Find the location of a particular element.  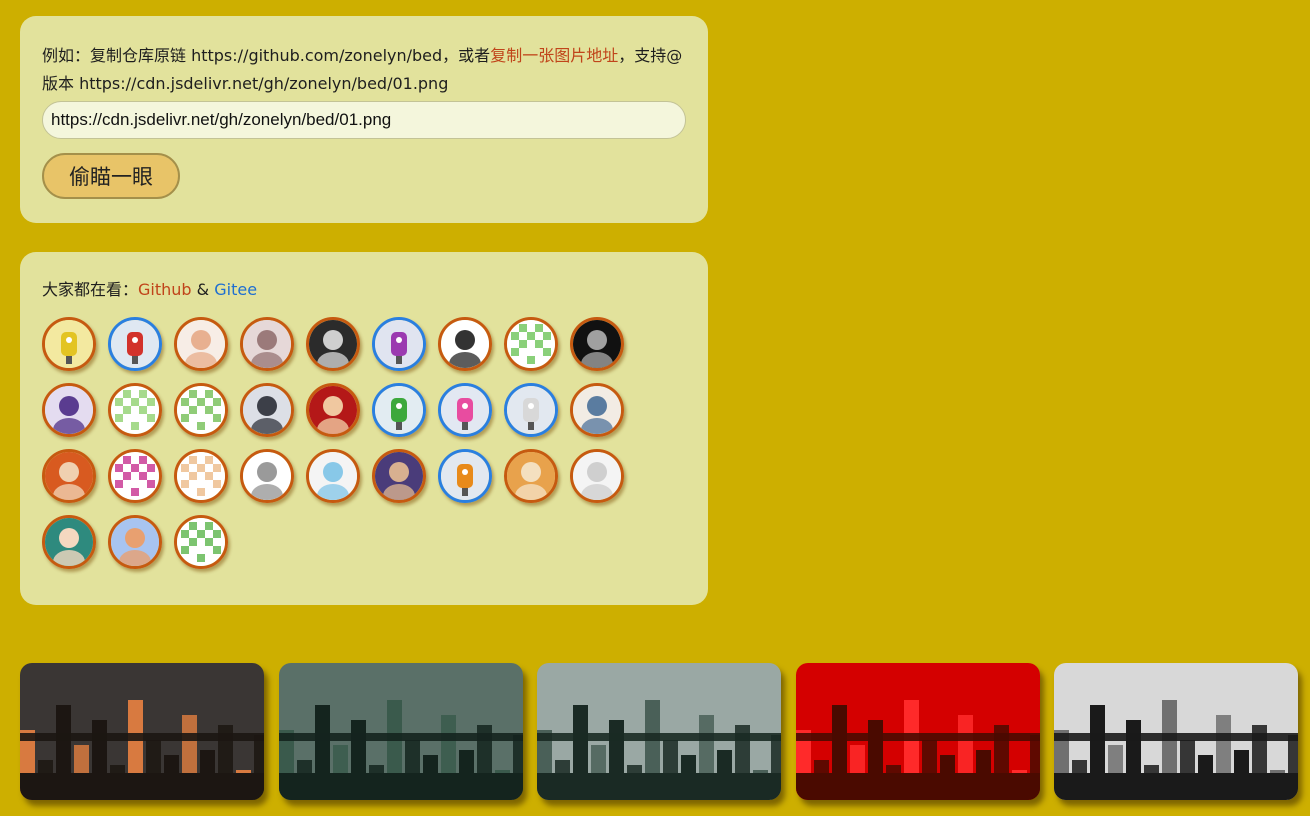

city-teal-thumb is located at coordinates (400, 731).